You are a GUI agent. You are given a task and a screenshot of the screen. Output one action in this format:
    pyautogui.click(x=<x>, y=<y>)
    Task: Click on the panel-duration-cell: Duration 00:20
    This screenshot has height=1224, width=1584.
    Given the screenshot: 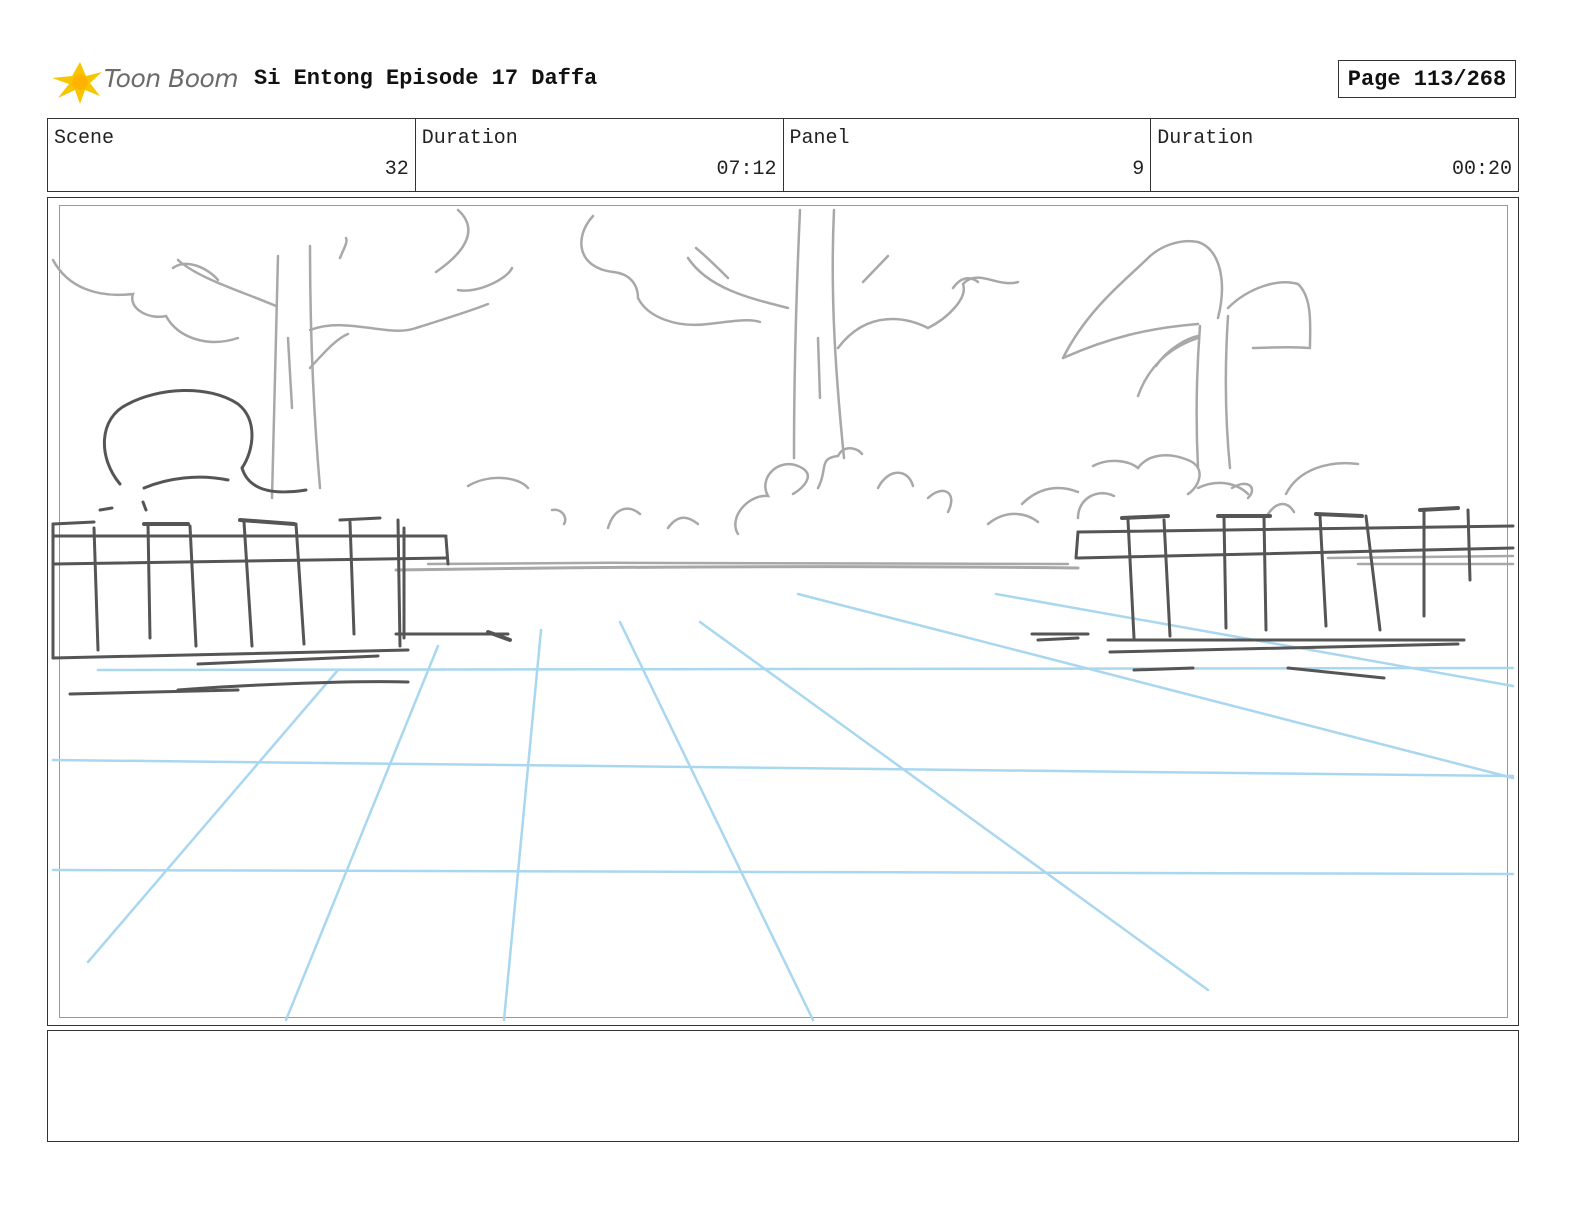 What is the action you would take?
    pyautogui.click(x=1334, y=155)
    